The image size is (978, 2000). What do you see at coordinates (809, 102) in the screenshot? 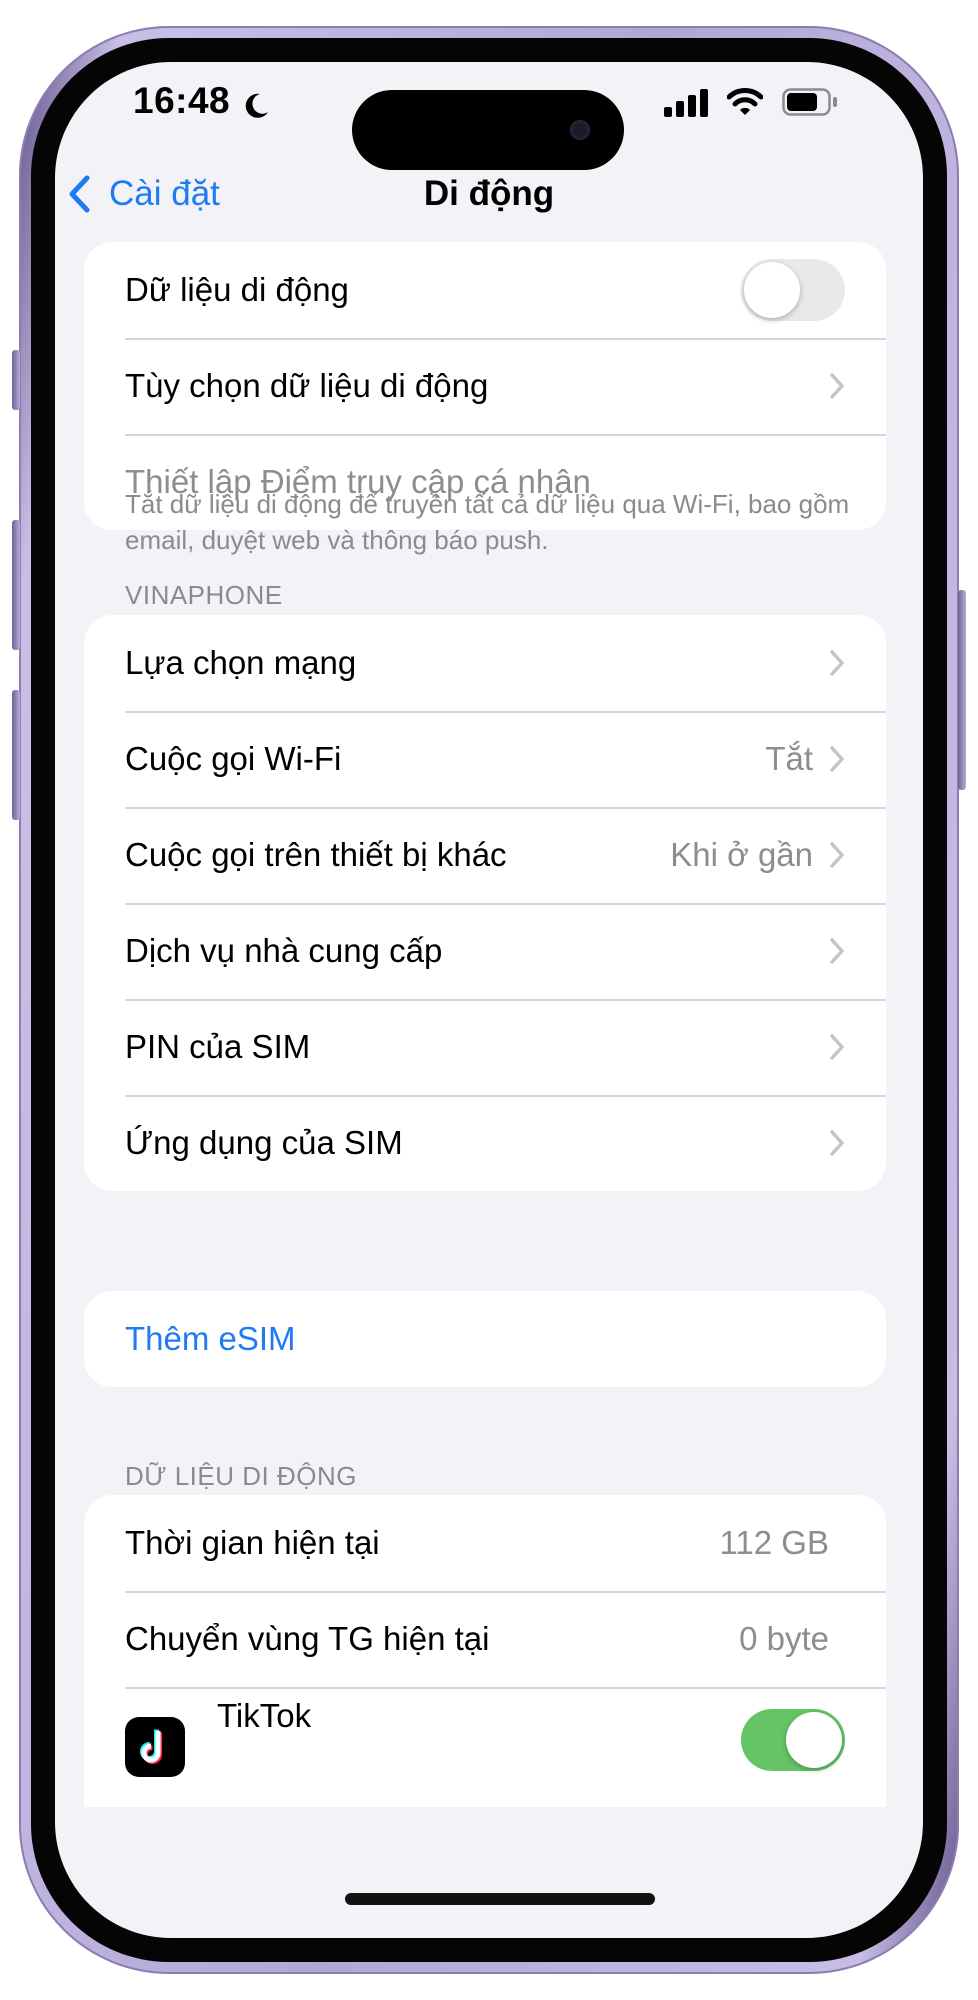
I see `battery-icon` at bounding box center [809, 102].